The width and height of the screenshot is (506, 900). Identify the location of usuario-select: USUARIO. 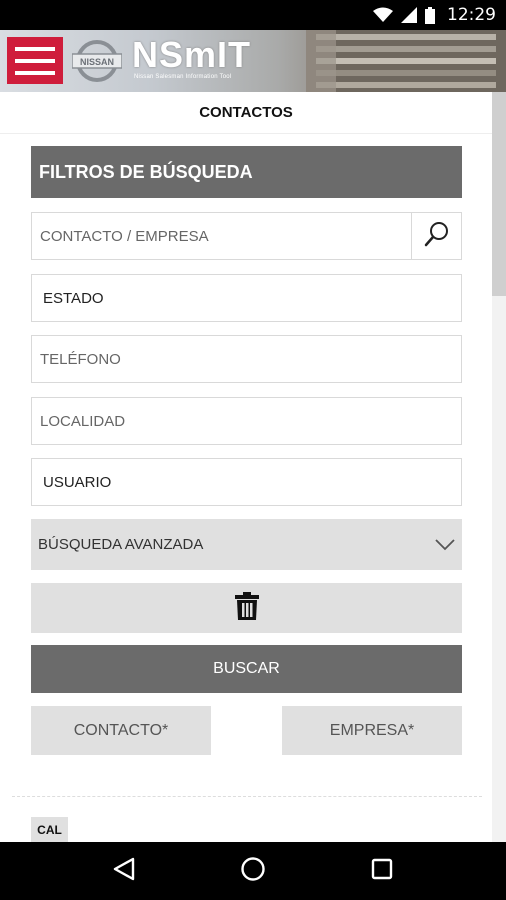
(246, 482).